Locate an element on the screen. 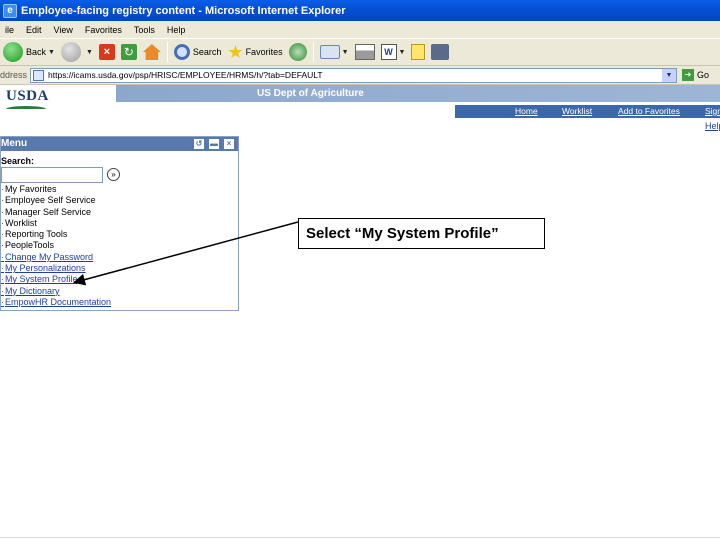  pointer-arrow is located at coordinates (186, 253).